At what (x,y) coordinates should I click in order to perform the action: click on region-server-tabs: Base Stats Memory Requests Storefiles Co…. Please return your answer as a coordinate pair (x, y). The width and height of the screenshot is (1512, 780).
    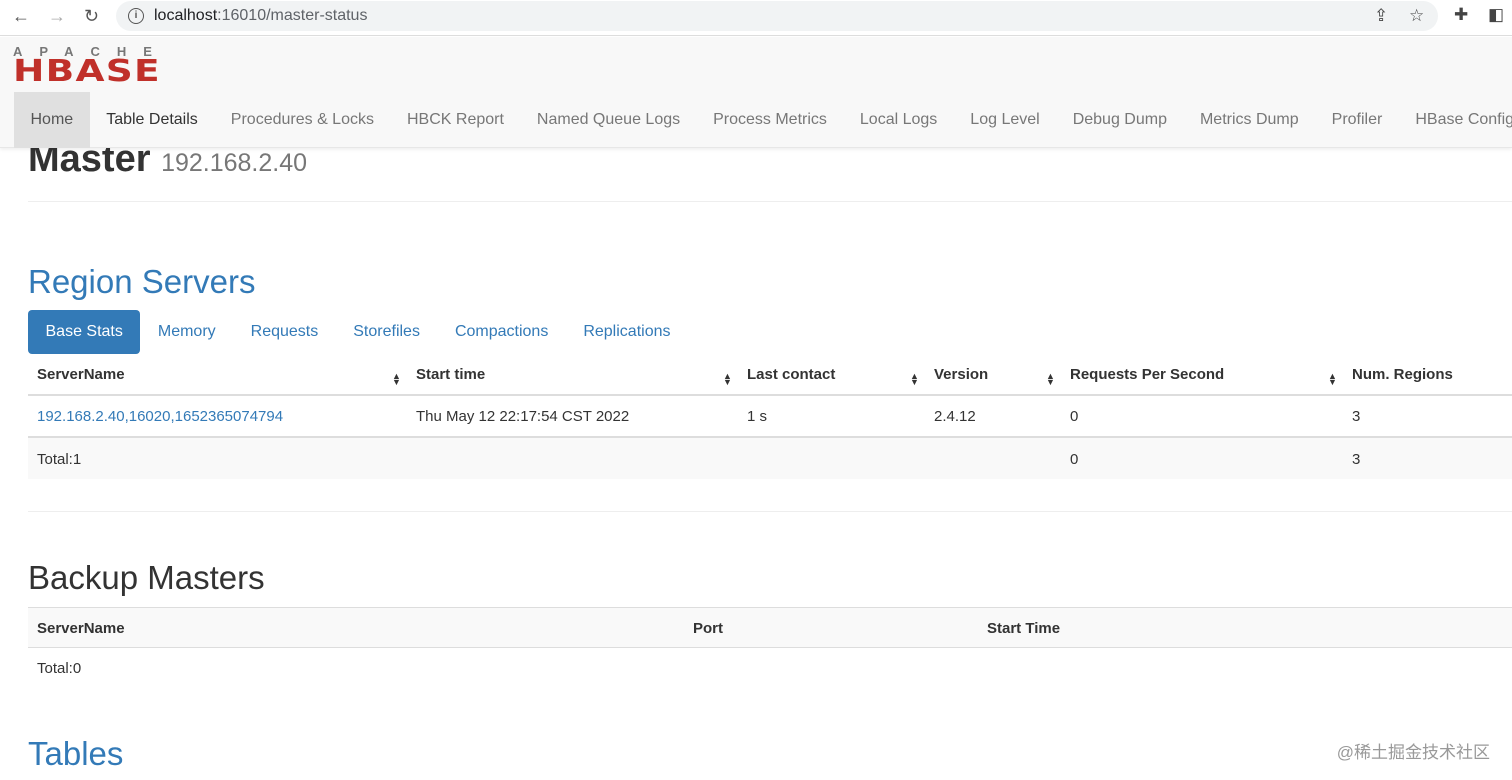
    Looking at the image, I should click on (358, 332).